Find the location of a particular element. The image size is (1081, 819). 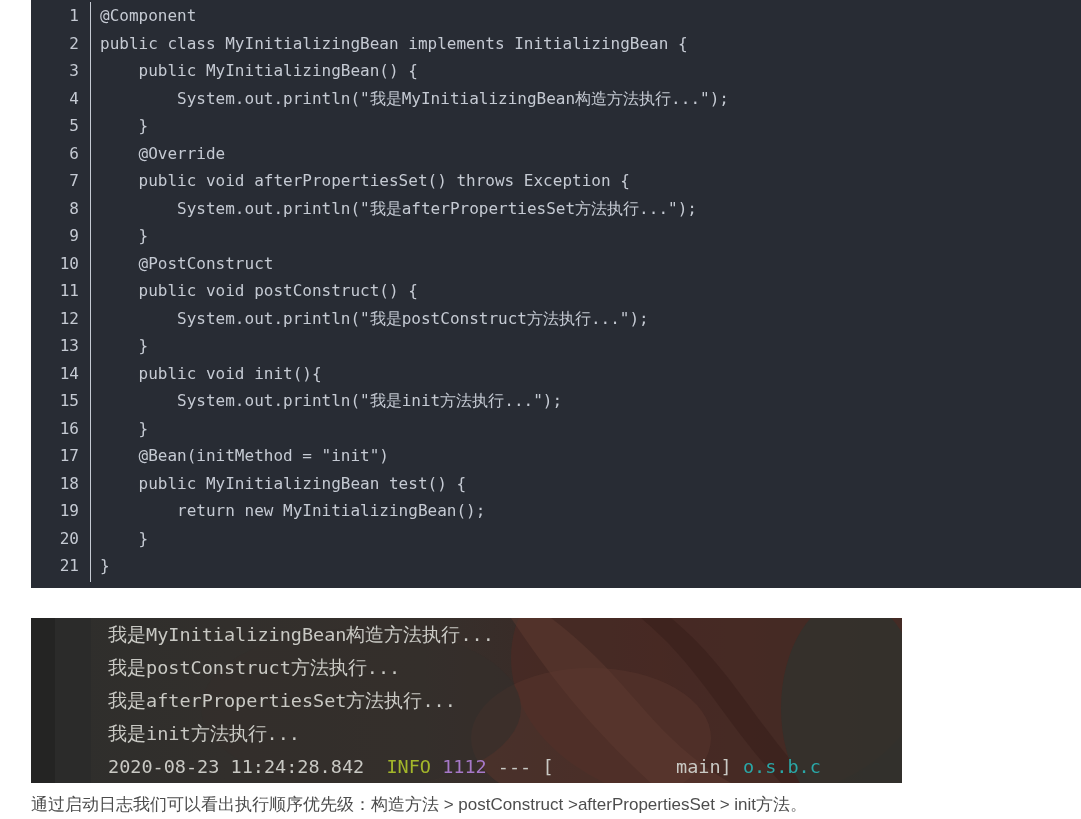

line-number: 13 is located at coordinates (68, 346).